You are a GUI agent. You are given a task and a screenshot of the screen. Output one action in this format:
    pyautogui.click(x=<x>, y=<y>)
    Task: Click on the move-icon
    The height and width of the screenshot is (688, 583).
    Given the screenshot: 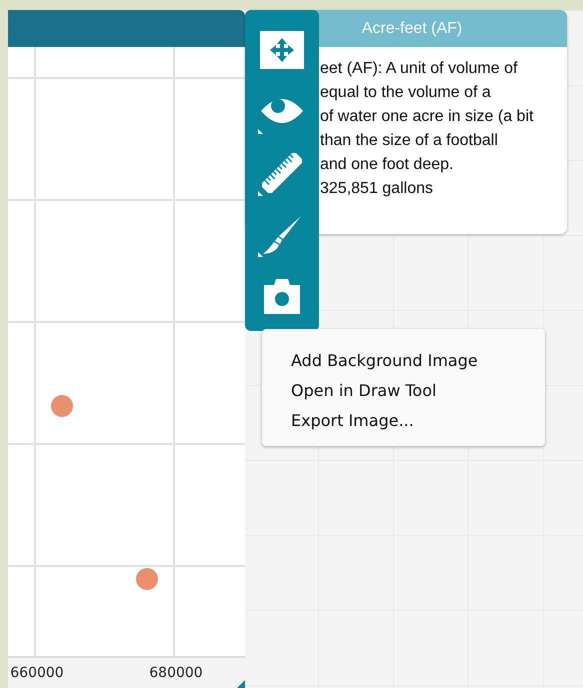 What is the action you would take?
    pyautogui.click(x=282, y=49)
    